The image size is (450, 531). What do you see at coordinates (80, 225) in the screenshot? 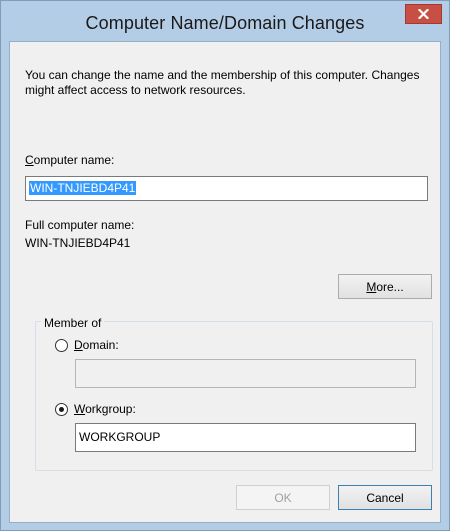
I see `full-computer-name-label: Full computer name:` at bounding box center [80, 225].